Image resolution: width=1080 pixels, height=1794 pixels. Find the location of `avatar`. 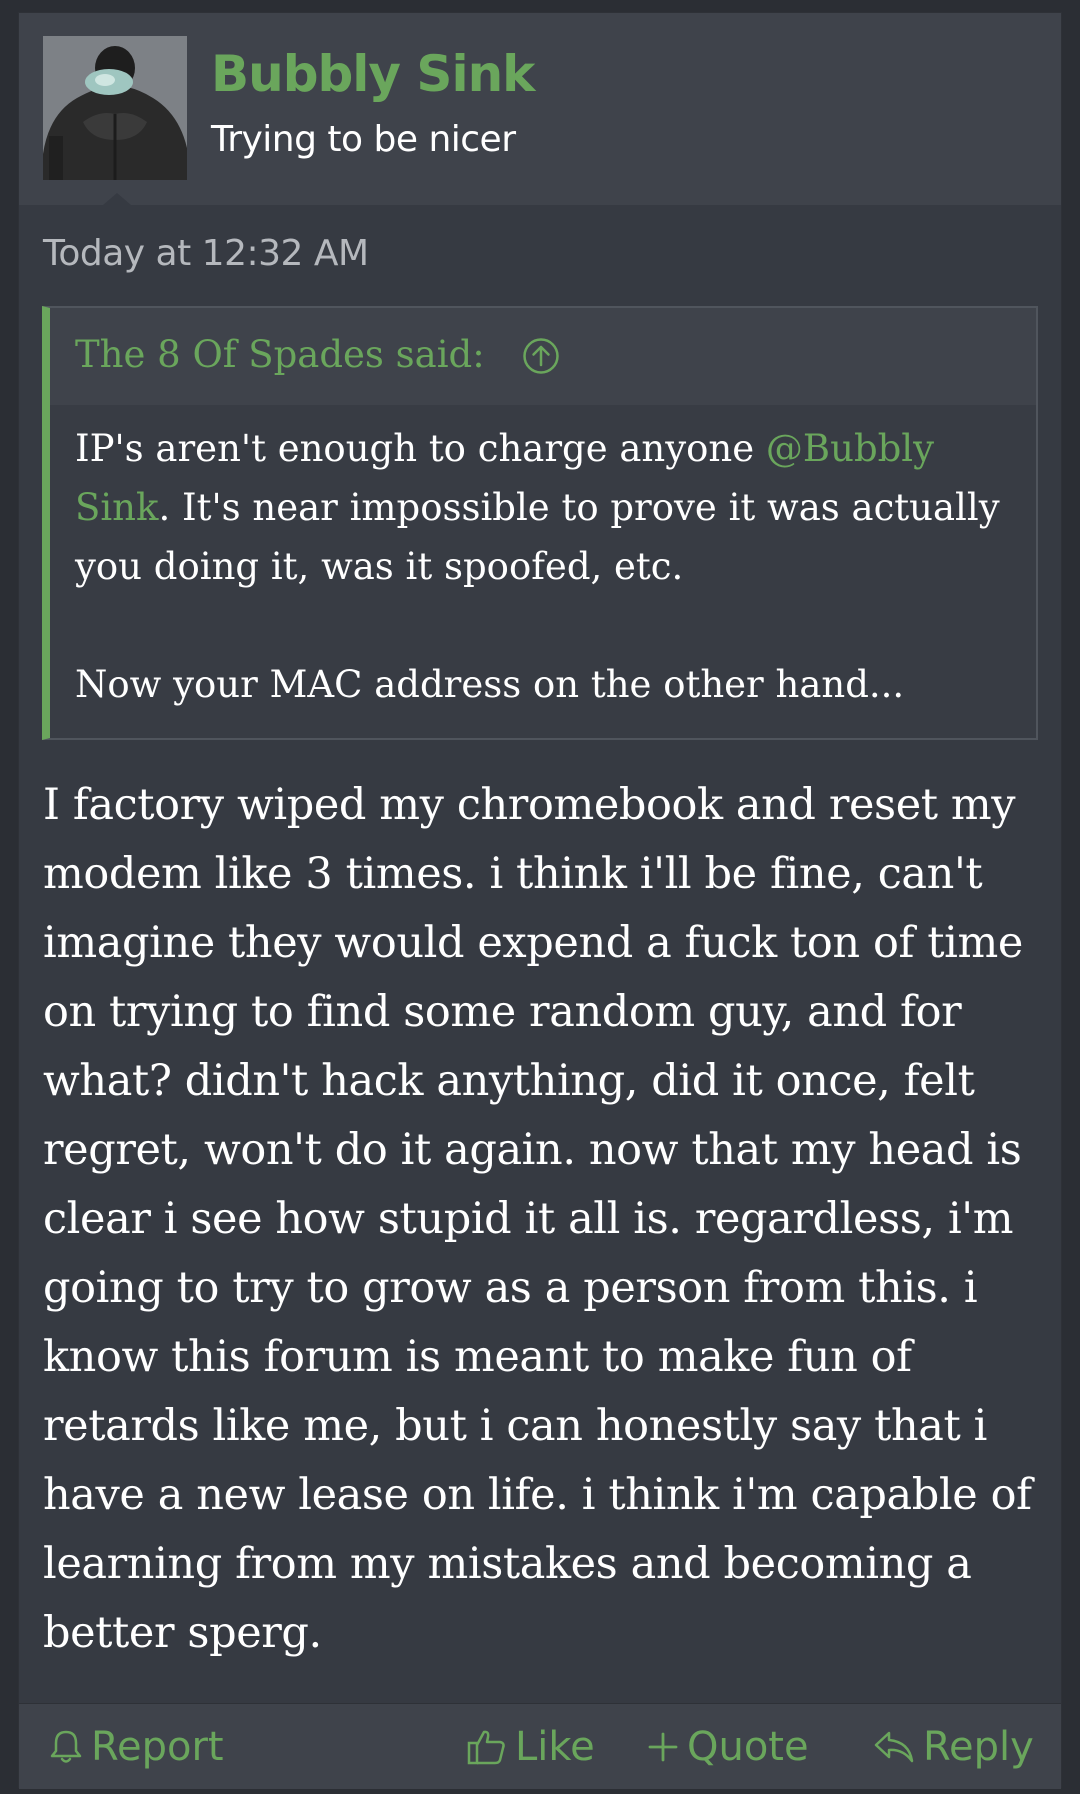

avatar is located at coordinates (115, 108).